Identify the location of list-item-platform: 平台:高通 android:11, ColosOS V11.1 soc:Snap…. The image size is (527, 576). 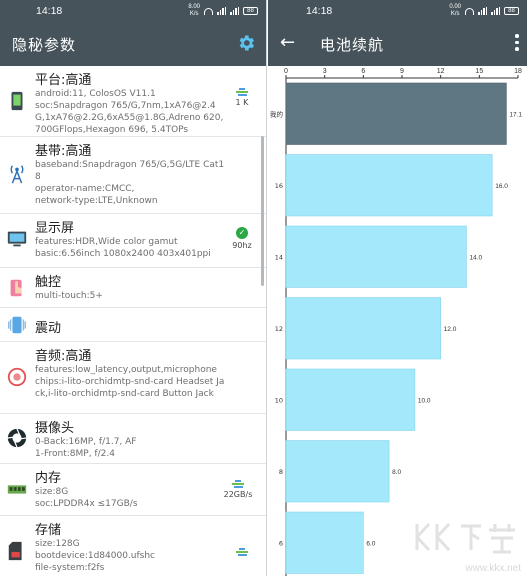
(133, 101).